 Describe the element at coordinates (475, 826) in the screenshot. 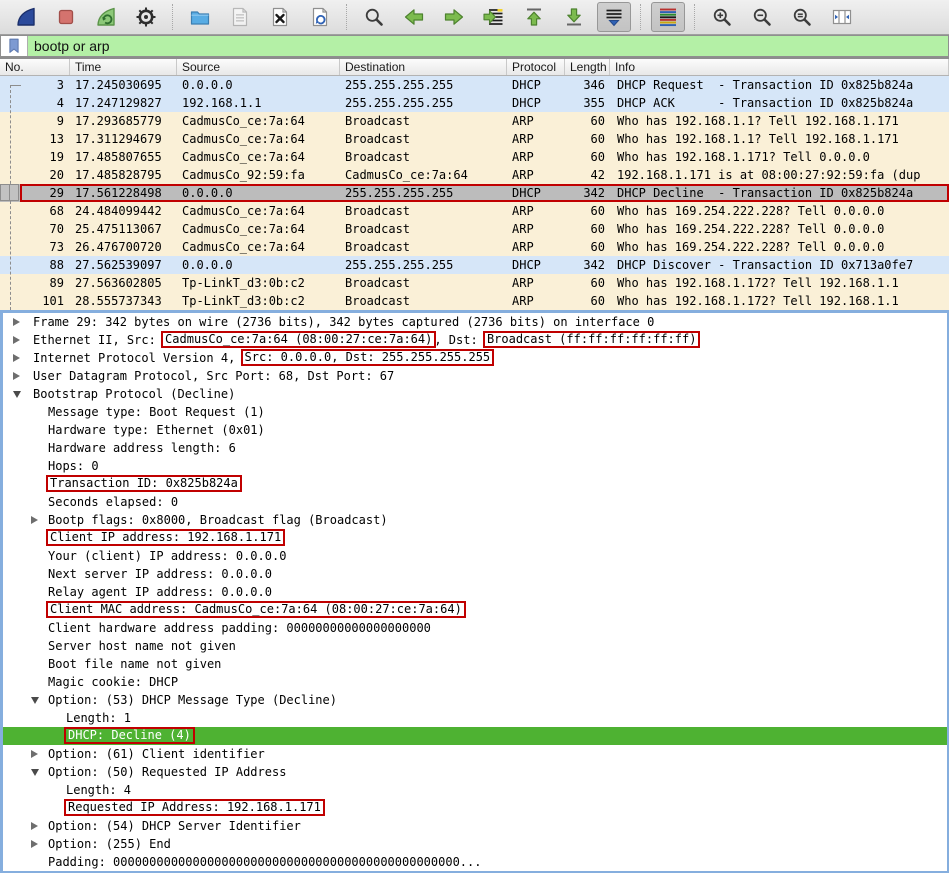

I see `detail-line: Option: (54) DHCP Server Identifier` at that location.